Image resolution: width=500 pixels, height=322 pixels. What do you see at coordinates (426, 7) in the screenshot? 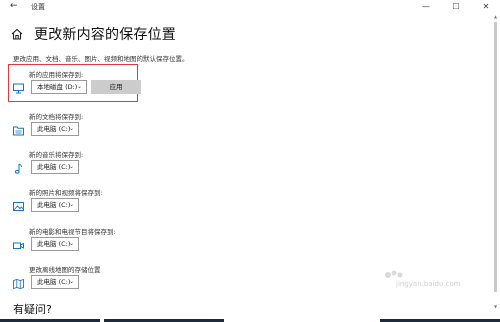
I see `minimize-icon: —` at bounding box center [426, 7].